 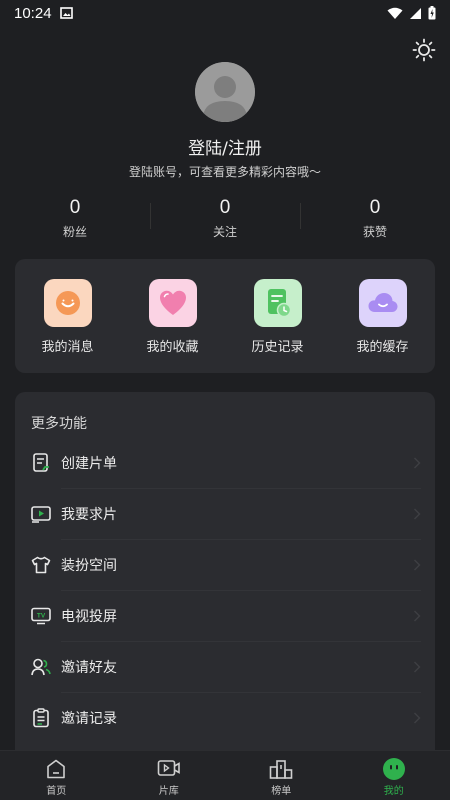 I want to click on quick-action-label: 我的收藏, so click(x=172, y=347).